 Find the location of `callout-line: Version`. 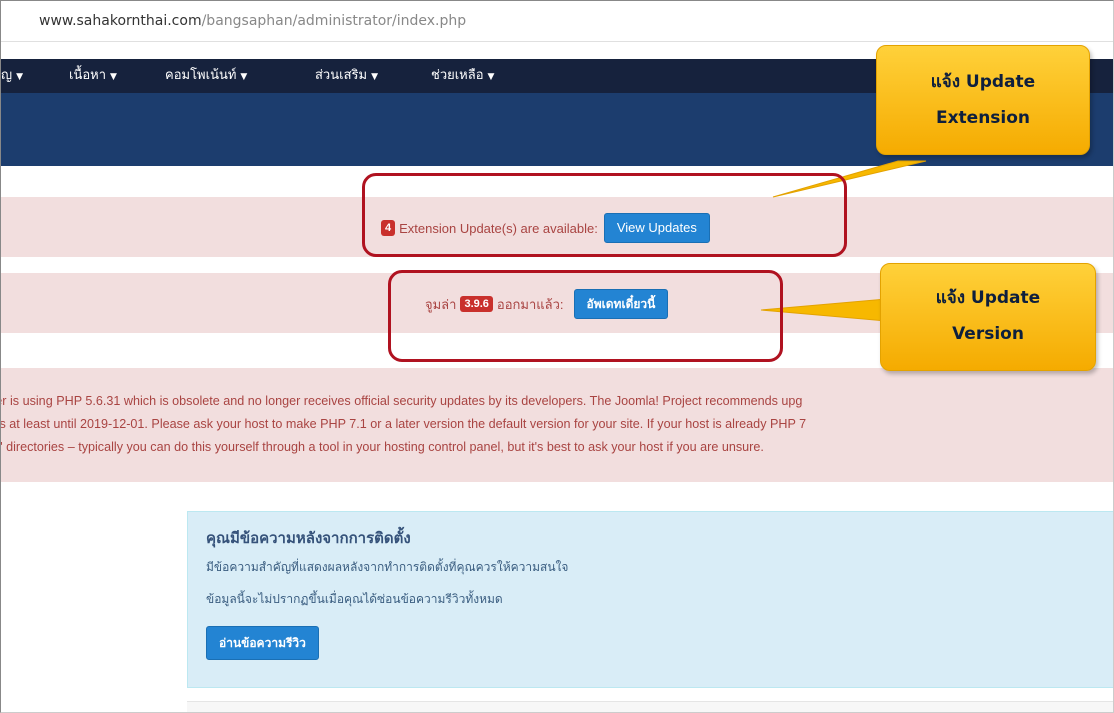

callout-line: Version is located at coordinates (988, 334).